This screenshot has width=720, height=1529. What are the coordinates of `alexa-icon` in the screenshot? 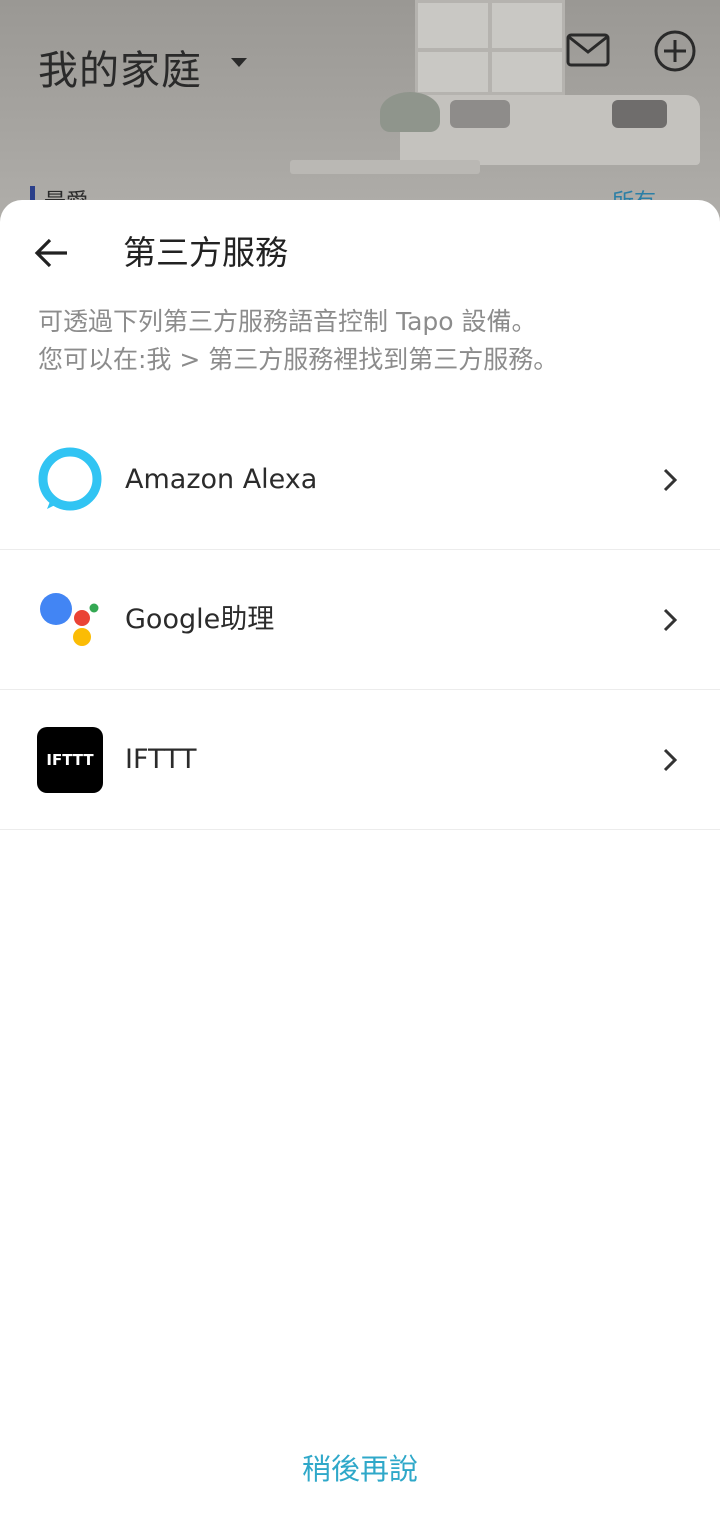 It's located at (70, 479).